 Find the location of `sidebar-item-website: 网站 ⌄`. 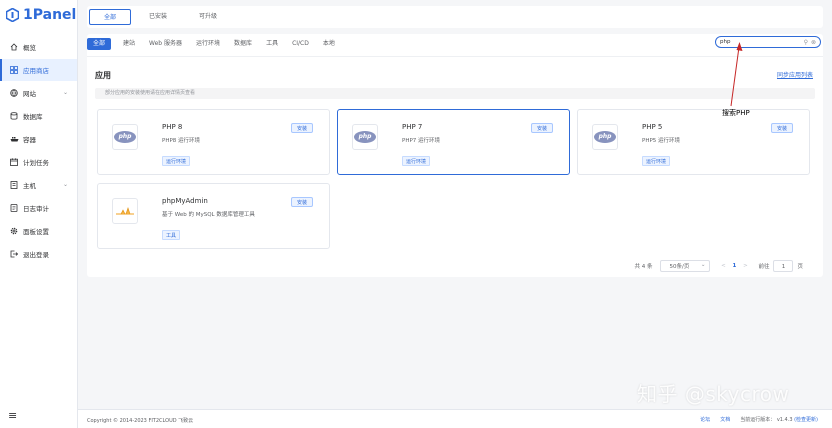

sidebar-item-website: 网站 ⌄ is located at coordinates (38, 93).